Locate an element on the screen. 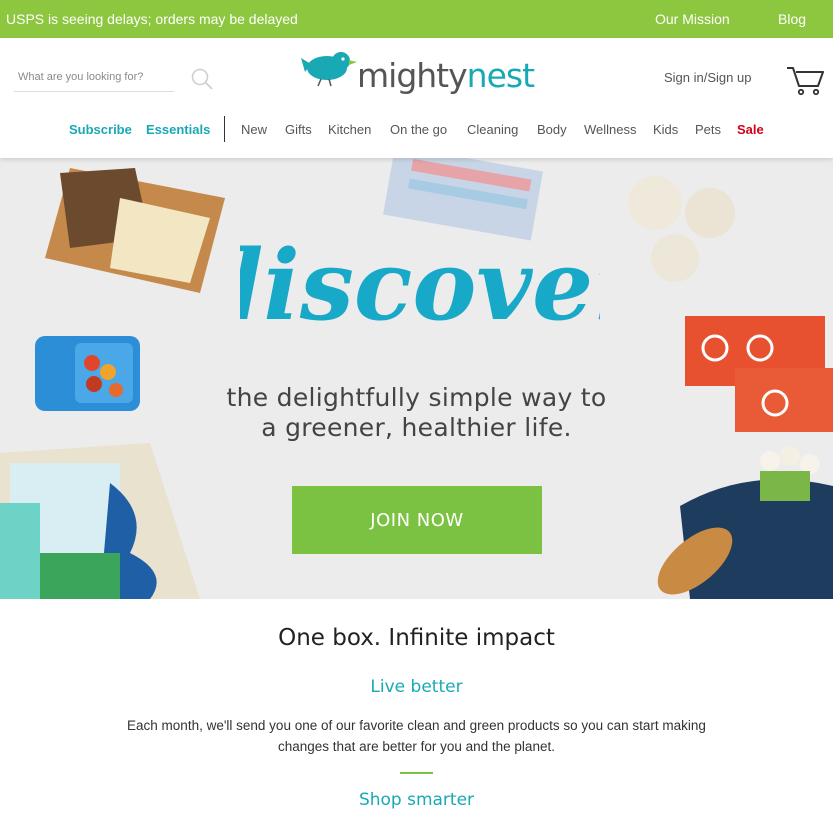 The image size is (833, 833). nav-kitchen: Kitchen is located at coordinates (349, 129).